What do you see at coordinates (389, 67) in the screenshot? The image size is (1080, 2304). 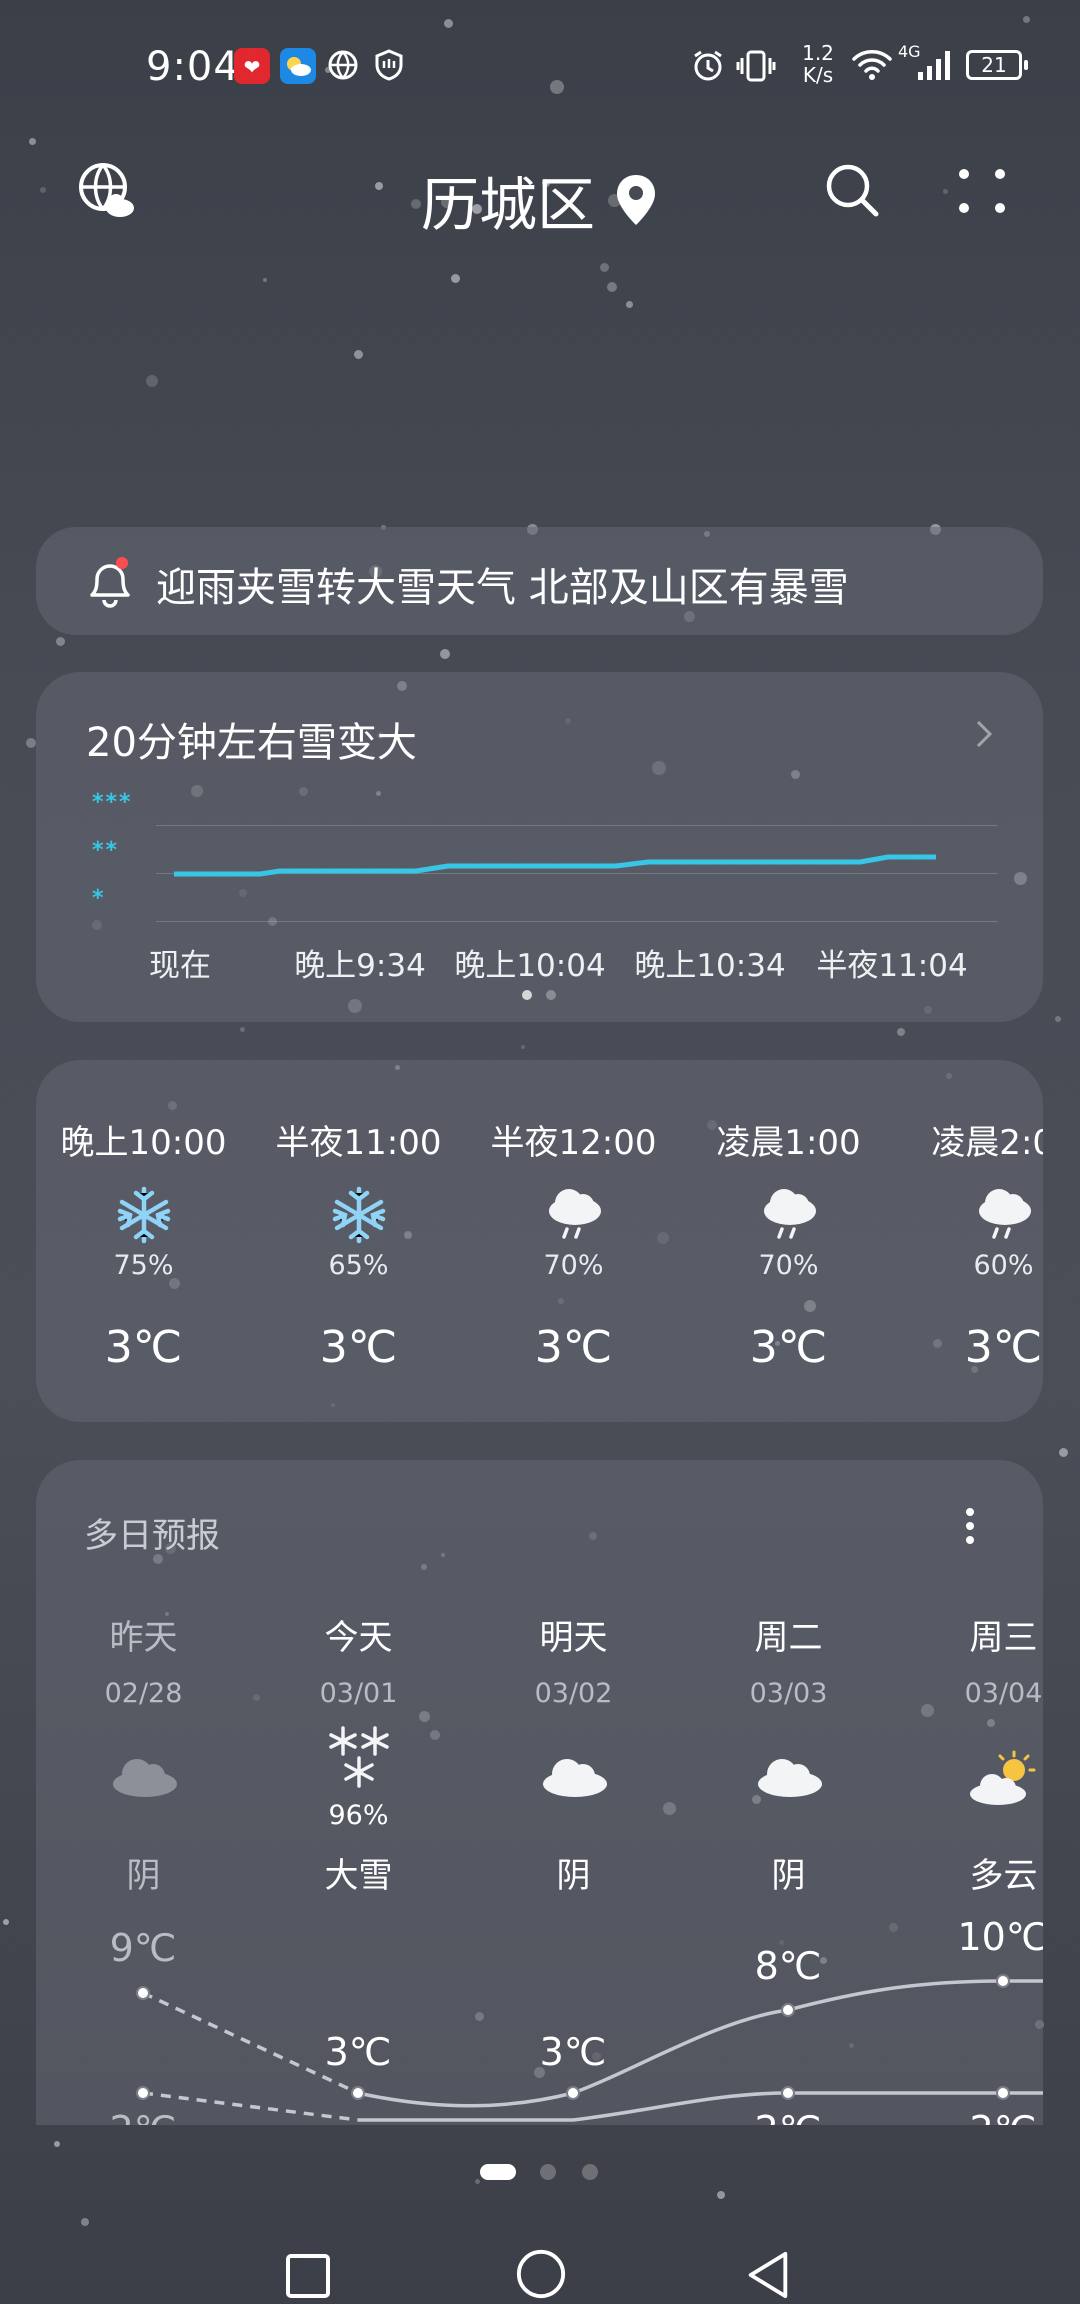 I see `shield-app-icon` at bounding box center [389, 67].